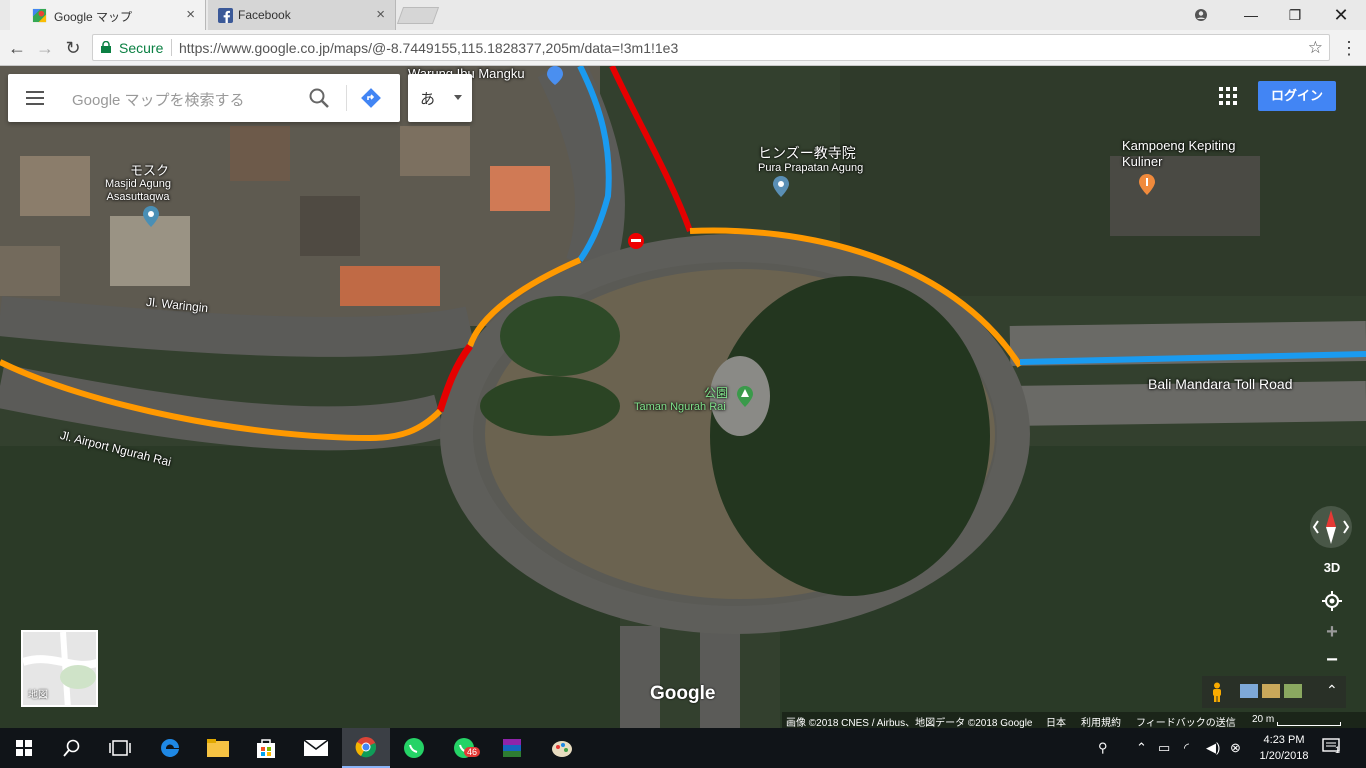  Describe the element at coordinates (38, 695) in the screenshot. I see `map-type-label: 地図` at that location.